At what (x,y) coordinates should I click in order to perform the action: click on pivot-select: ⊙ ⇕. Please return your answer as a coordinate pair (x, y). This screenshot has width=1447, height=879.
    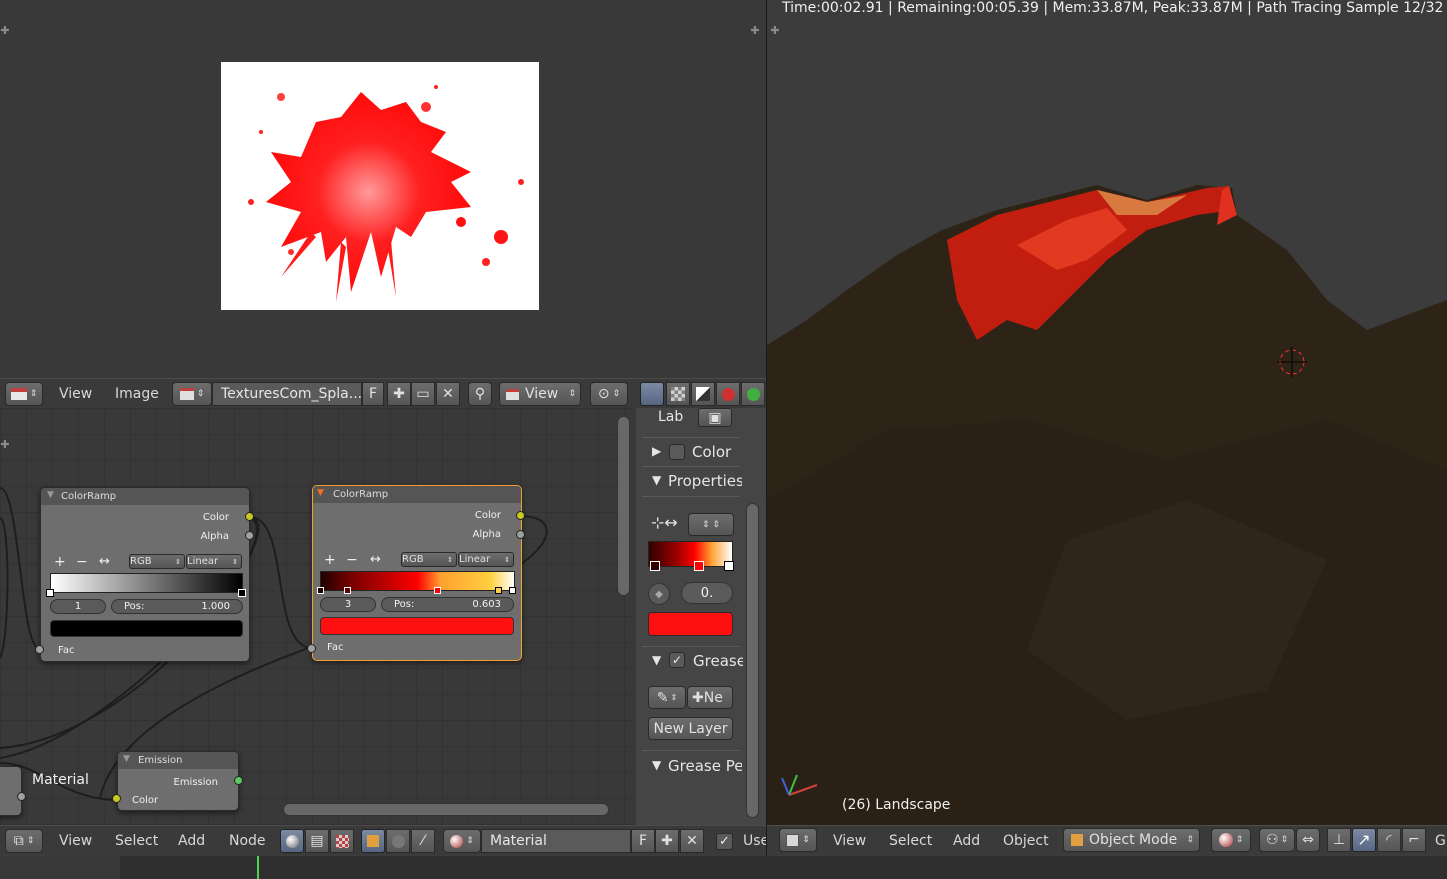
    Looking at the image, I should click on (609, 394).